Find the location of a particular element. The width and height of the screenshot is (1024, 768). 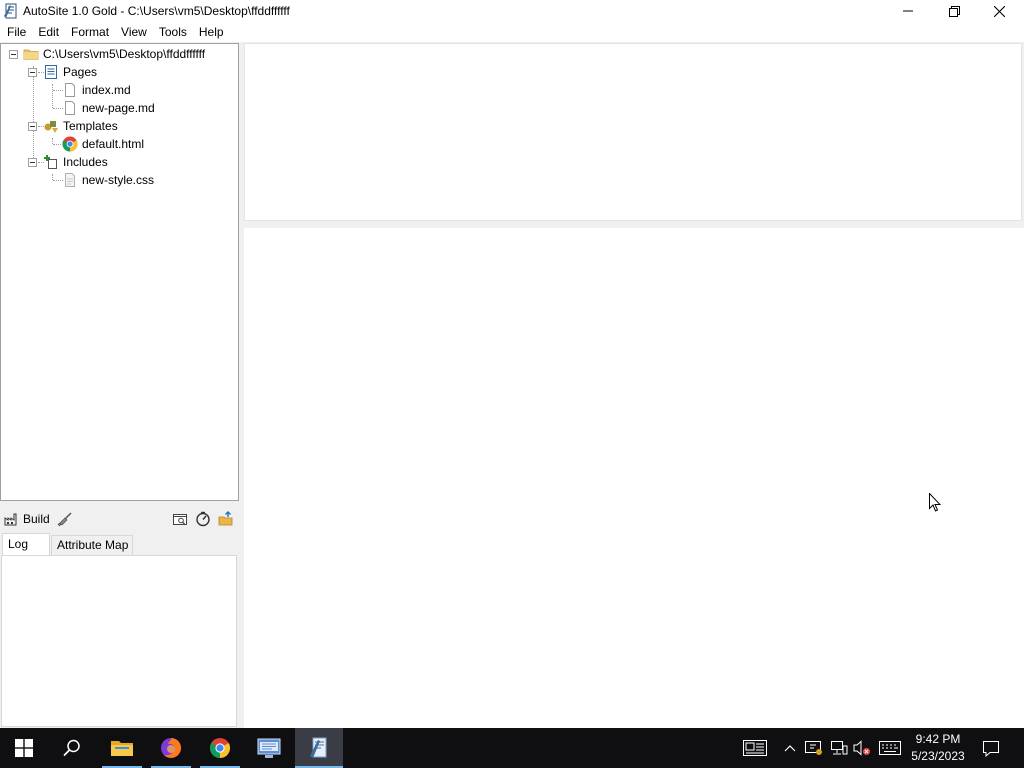

network-tray-button is located at coordinates (839, 748).